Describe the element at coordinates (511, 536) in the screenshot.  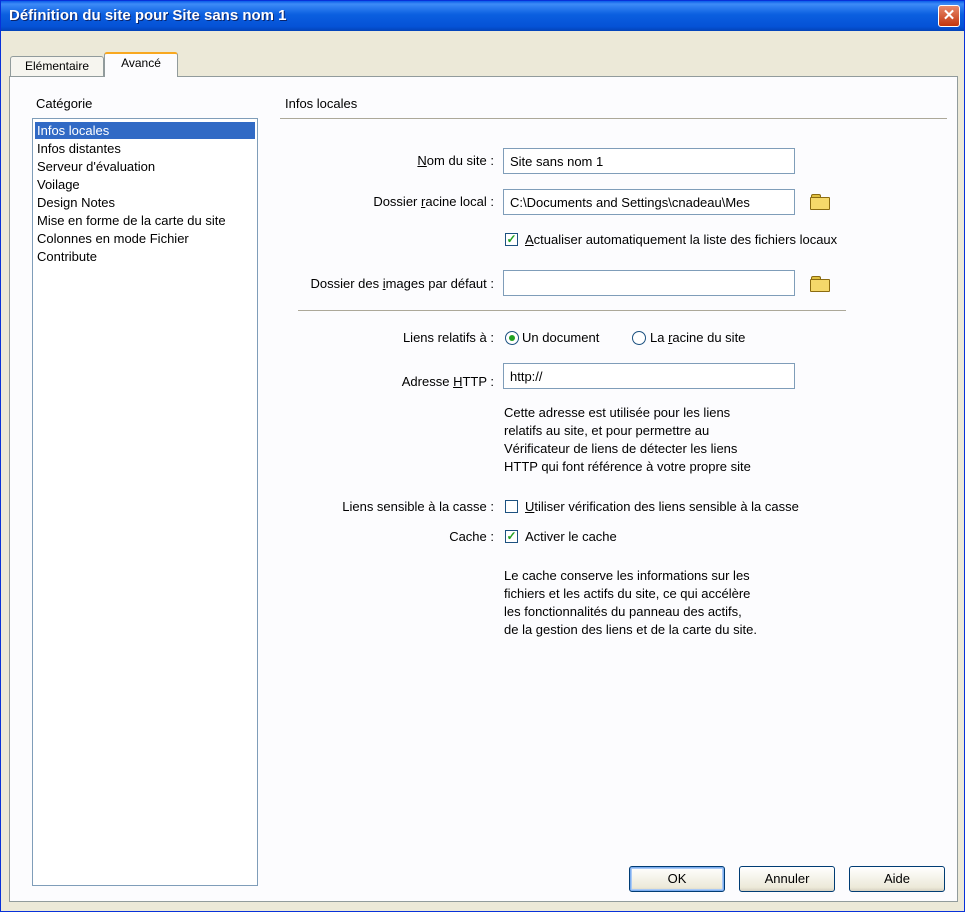
I see `cache-checkbox: ✓` at that location.